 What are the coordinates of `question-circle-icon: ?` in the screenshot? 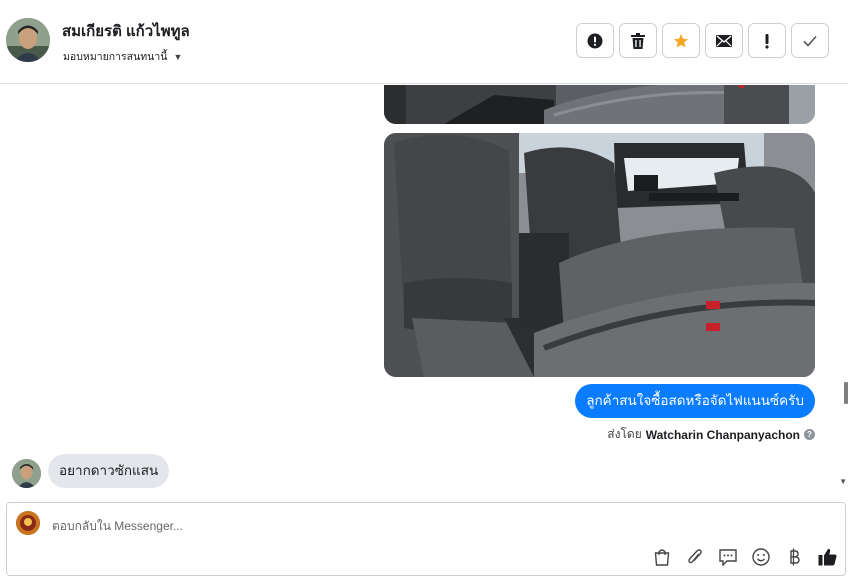 It's located at (809, 434).